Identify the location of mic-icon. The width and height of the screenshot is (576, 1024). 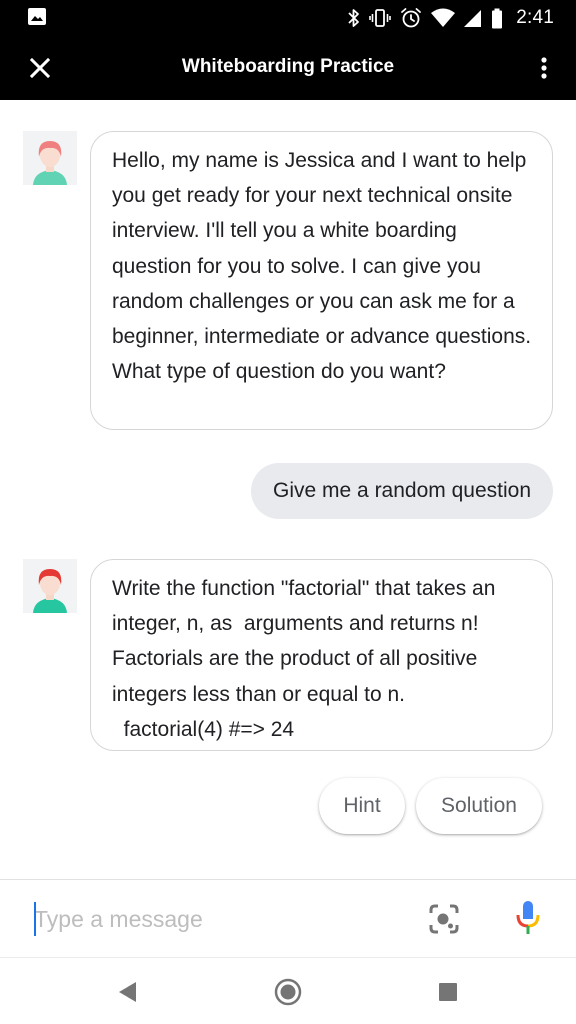
(528, 917).